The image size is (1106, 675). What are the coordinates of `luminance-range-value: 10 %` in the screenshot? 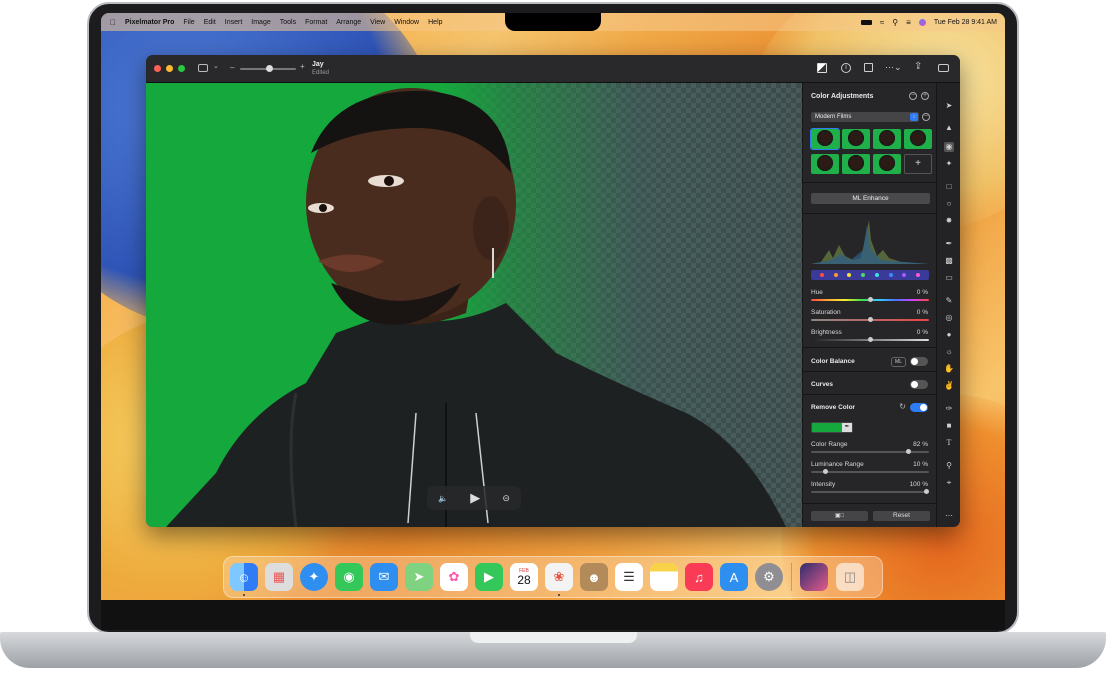 It's located at (920, 464).